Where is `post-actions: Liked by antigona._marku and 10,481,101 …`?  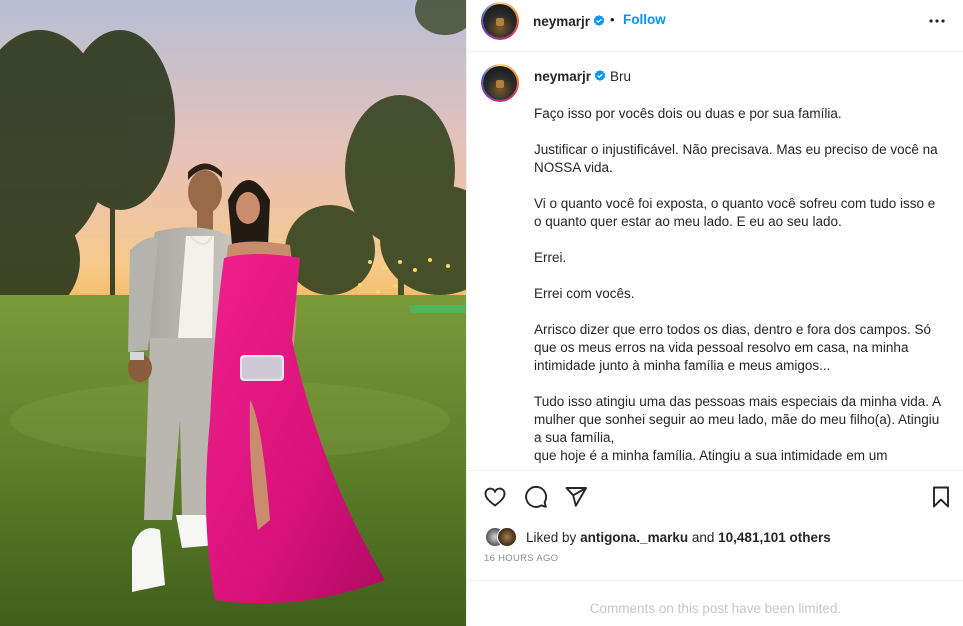
post-actions: Liked by antigona._marku and 10,481,101 … is located at coordinates (715, 525).